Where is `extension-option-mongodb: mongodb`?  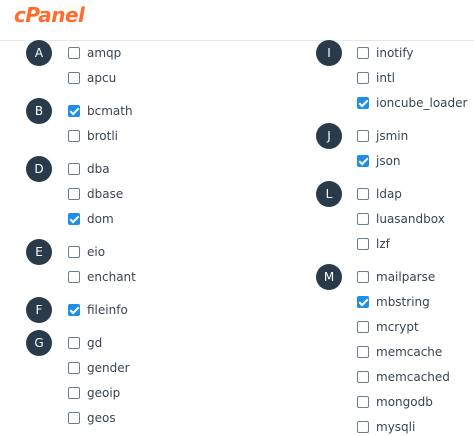 extension-option-mongodb: mongodb is located at coordinates (395, 402).